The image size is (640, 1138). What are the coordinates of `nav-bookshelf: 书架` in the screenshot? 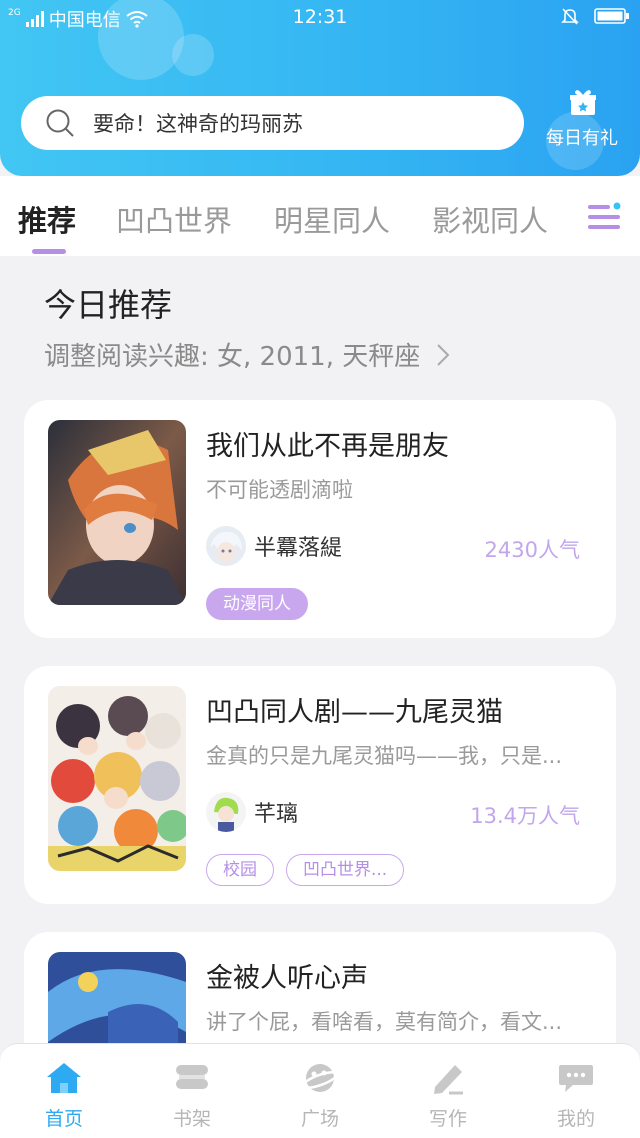 It's located at (192, 1093).